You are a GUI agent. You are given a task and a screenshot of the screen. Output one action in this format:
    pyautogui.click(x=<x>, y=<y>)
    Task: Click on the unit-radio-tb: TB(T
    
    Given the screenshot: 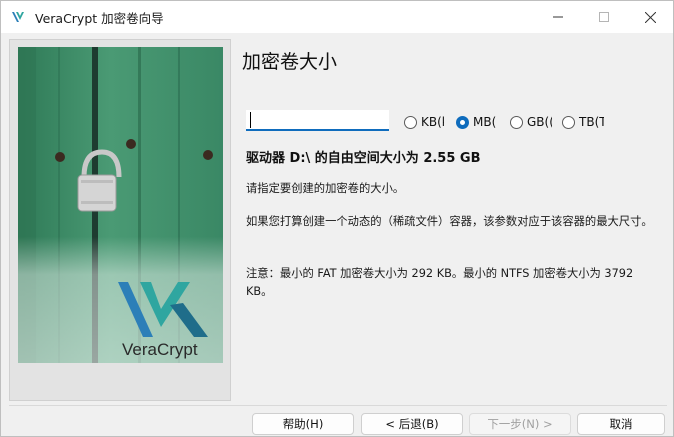 What is the action you would take?
    pyautogui.click(x=583, y=122)
    